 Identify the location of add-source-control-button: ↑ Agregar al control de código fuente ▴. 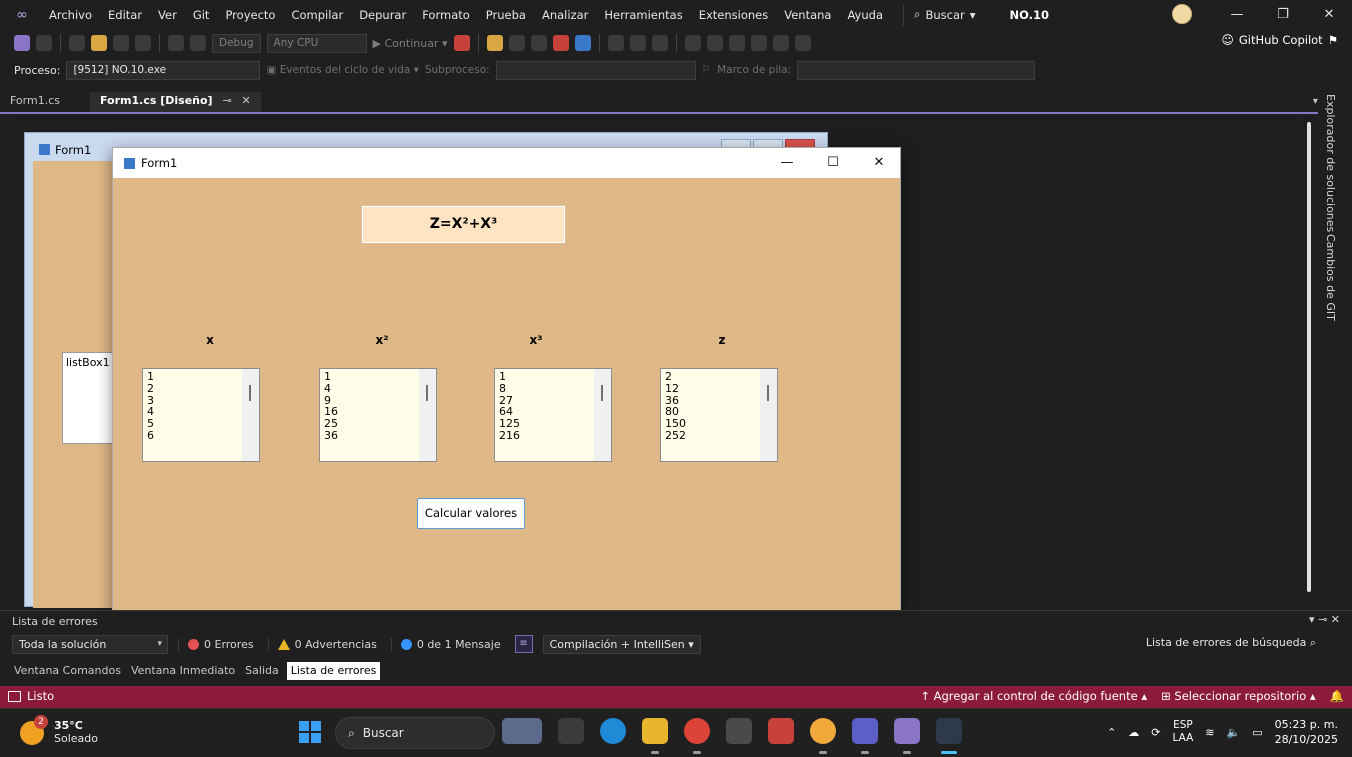
(1033, 696).